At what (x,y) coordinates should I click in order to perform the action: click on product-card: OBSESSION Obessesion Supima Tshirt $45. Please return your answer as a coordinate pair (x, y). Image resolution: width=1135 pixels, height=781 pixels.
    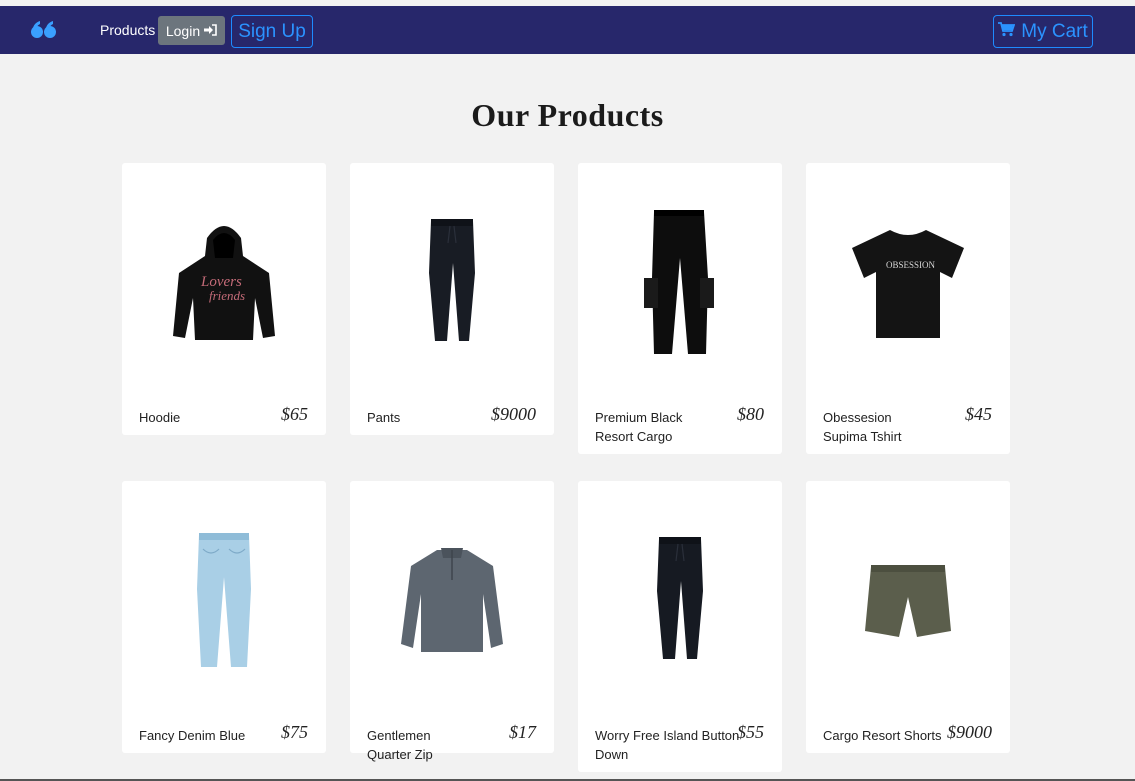
    Looking at the image, I should click on (908, 308).